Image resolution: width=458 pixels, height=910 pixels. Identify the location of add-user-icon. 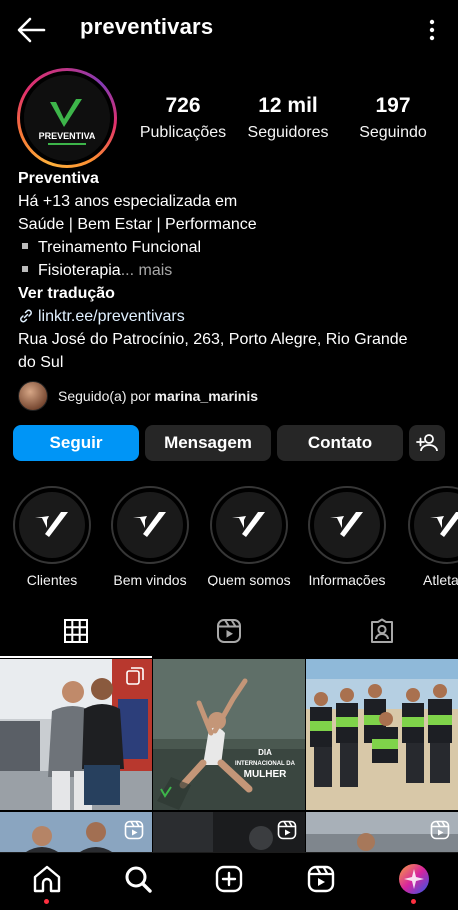
(427, 443).